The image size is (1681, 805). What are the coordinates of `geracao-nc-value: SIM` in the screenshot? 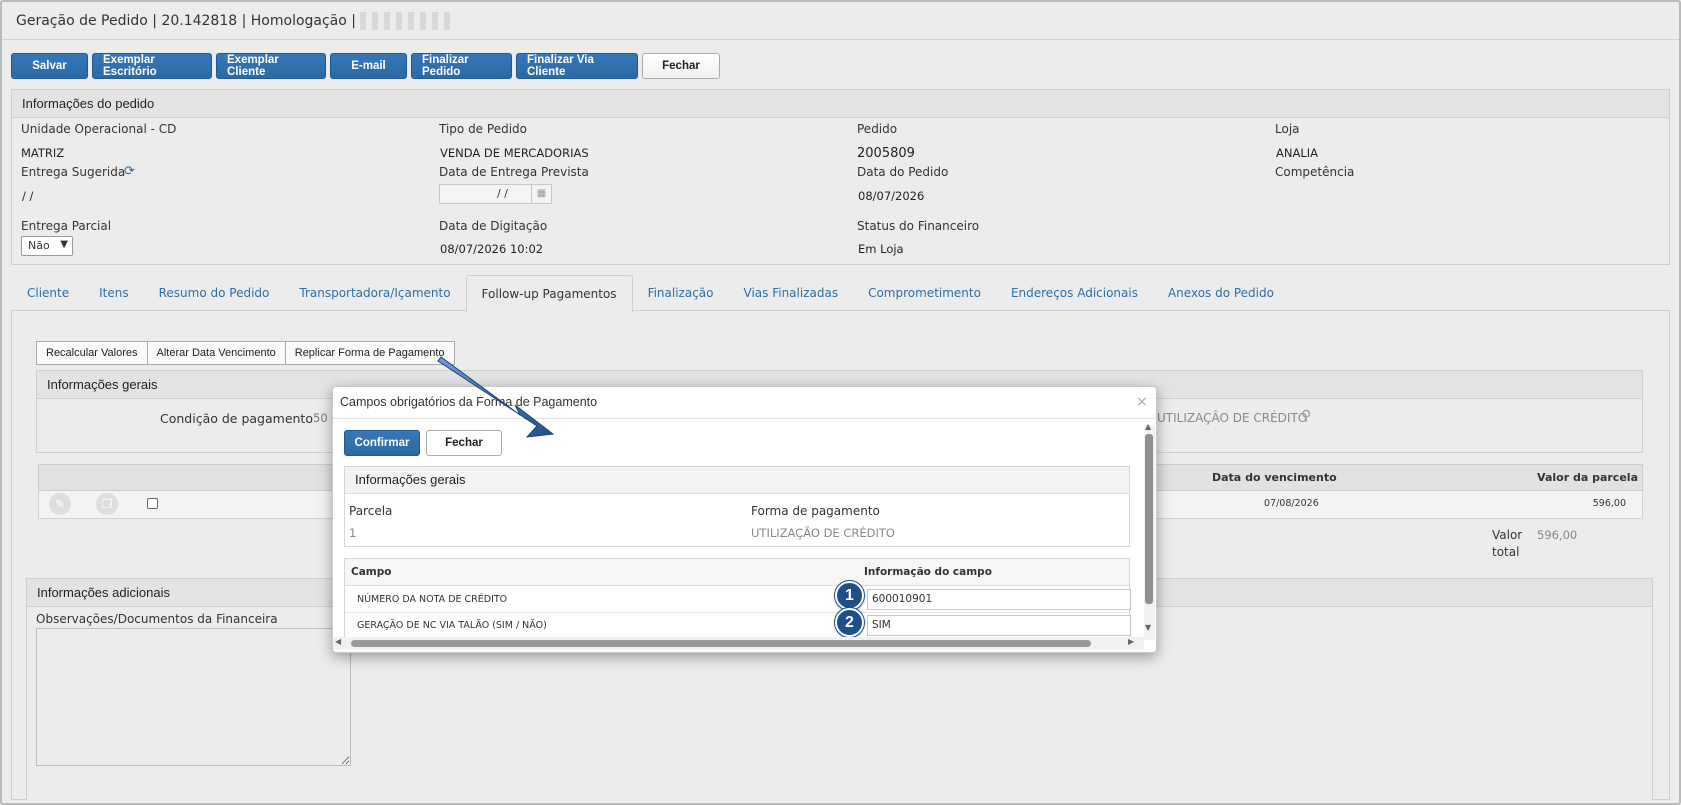 It's located at (881, 625).